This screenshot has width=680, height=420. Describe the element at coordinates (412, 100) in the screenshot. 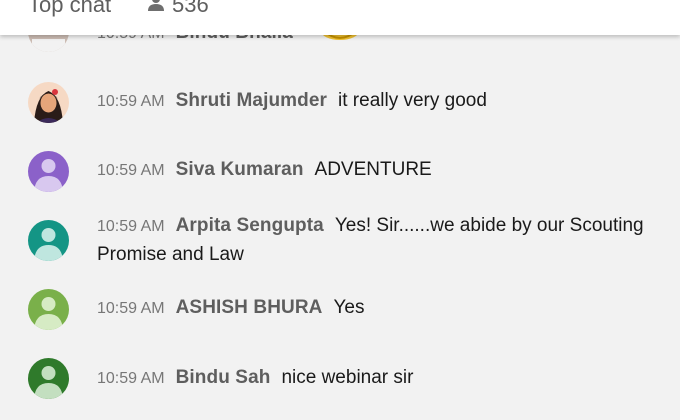

I see `message-body: it really very good` at that location.